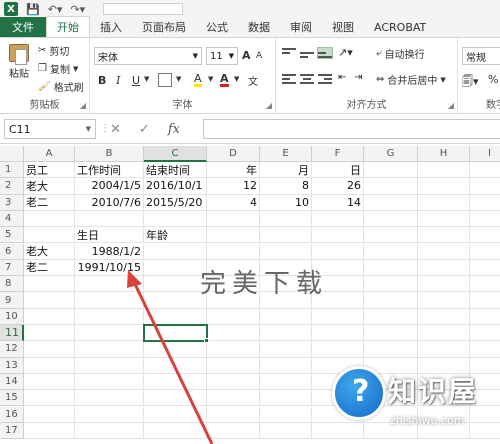  Describe the element at coordinates (286, 154) in the screenshot. I see `column-header-e: E` at that location.